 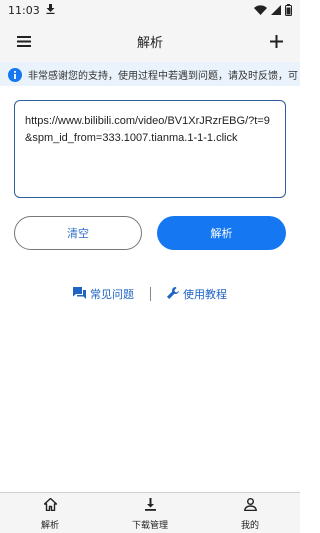 I want to click on wrench-icon, so click(x=173, y=294).